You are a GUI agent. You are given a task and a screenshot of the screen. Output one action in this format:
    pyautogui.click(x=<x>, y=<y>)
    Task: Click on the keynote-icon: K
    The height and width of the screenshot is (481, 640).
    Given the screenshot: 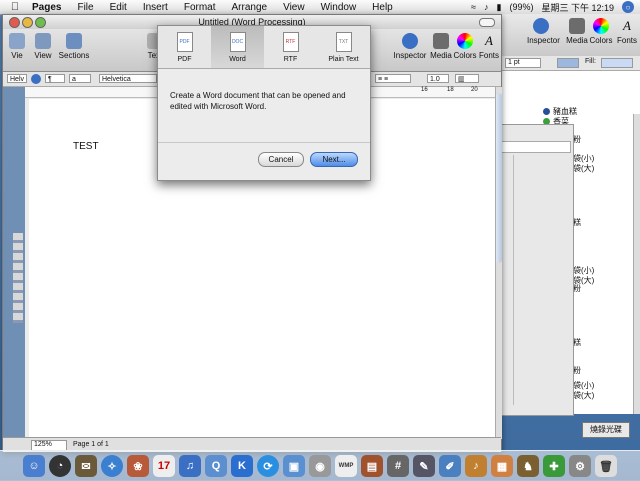 What is the action you would take?
    pyautogui.click(x=242, y=466)
    